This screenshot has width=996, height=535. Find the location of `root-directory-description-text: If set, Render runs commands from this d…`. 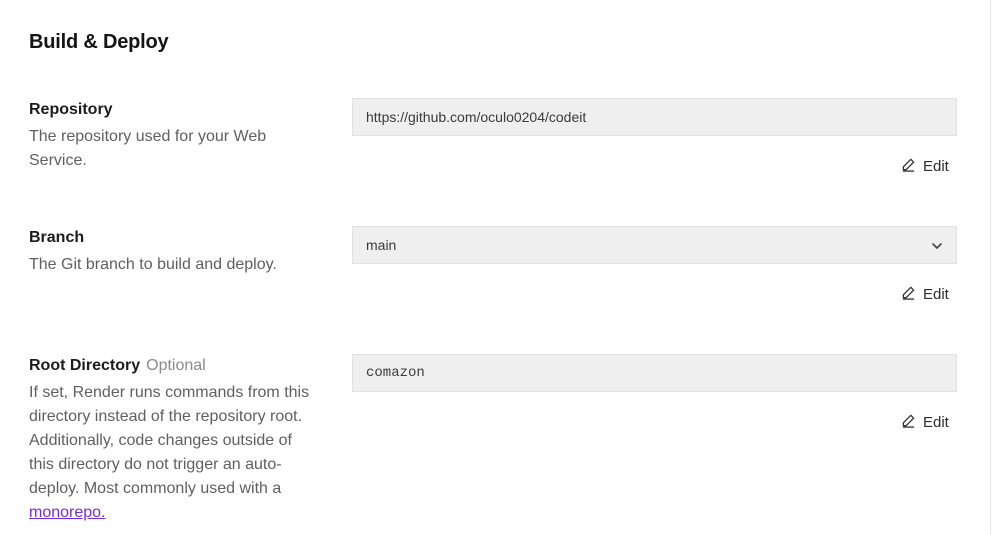

root-directory-description-text: If set, Render runs commands from this d… is located at coordinates (169, 440).